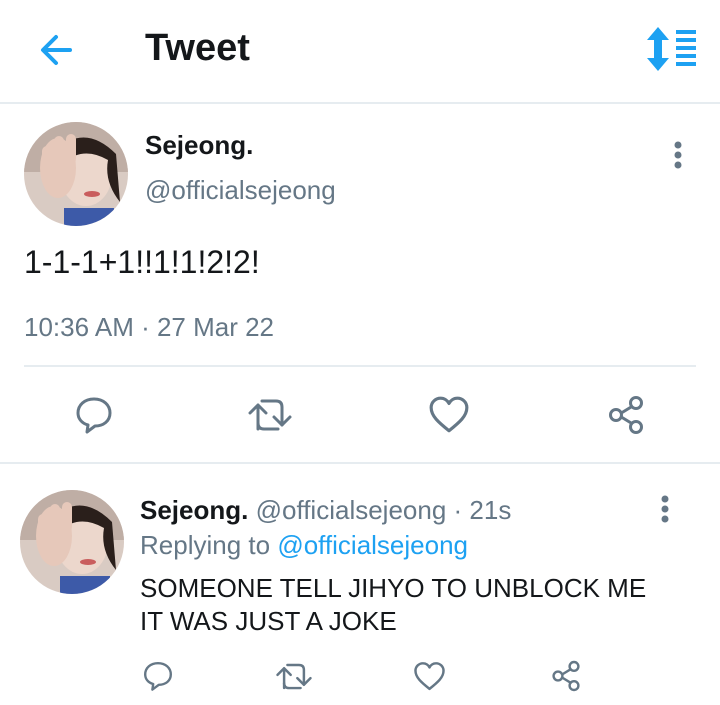  Describe the element at coordinates (142, 262) in the screenshot. I see `tweet-text: 1-1-1+1!!1!1!2!2!` at that location.